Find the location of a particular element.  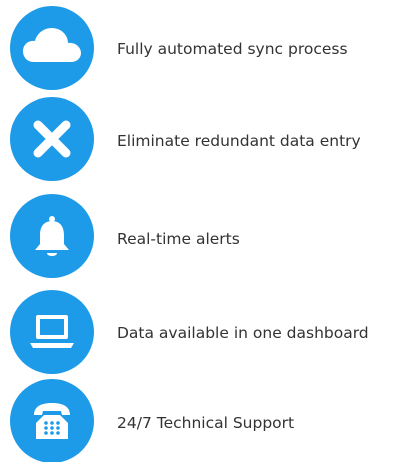

feature-label: Data available in one dashboard is located at coordinates (243, 333).